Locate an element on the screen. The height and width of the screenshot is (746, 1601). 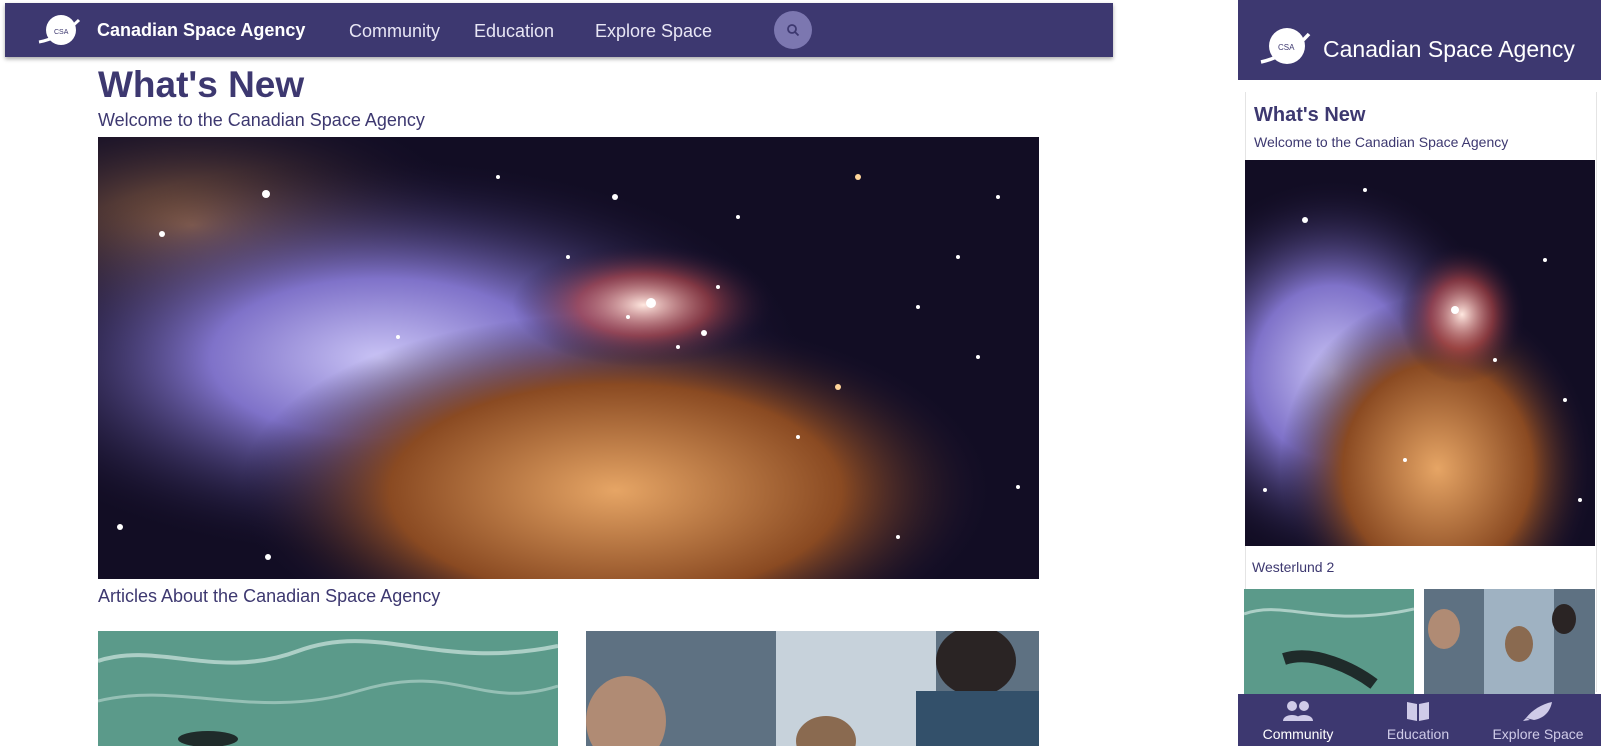
search-icon is located at coordinates (793, 30).